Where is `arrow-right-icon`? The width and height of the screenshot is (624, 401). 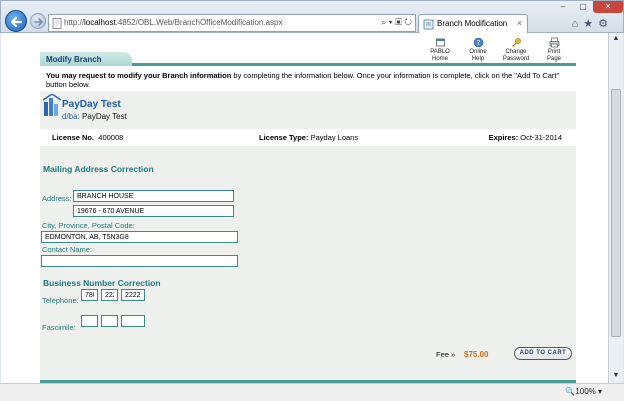 arrow-right-icon is located at coordinates (38, 22).